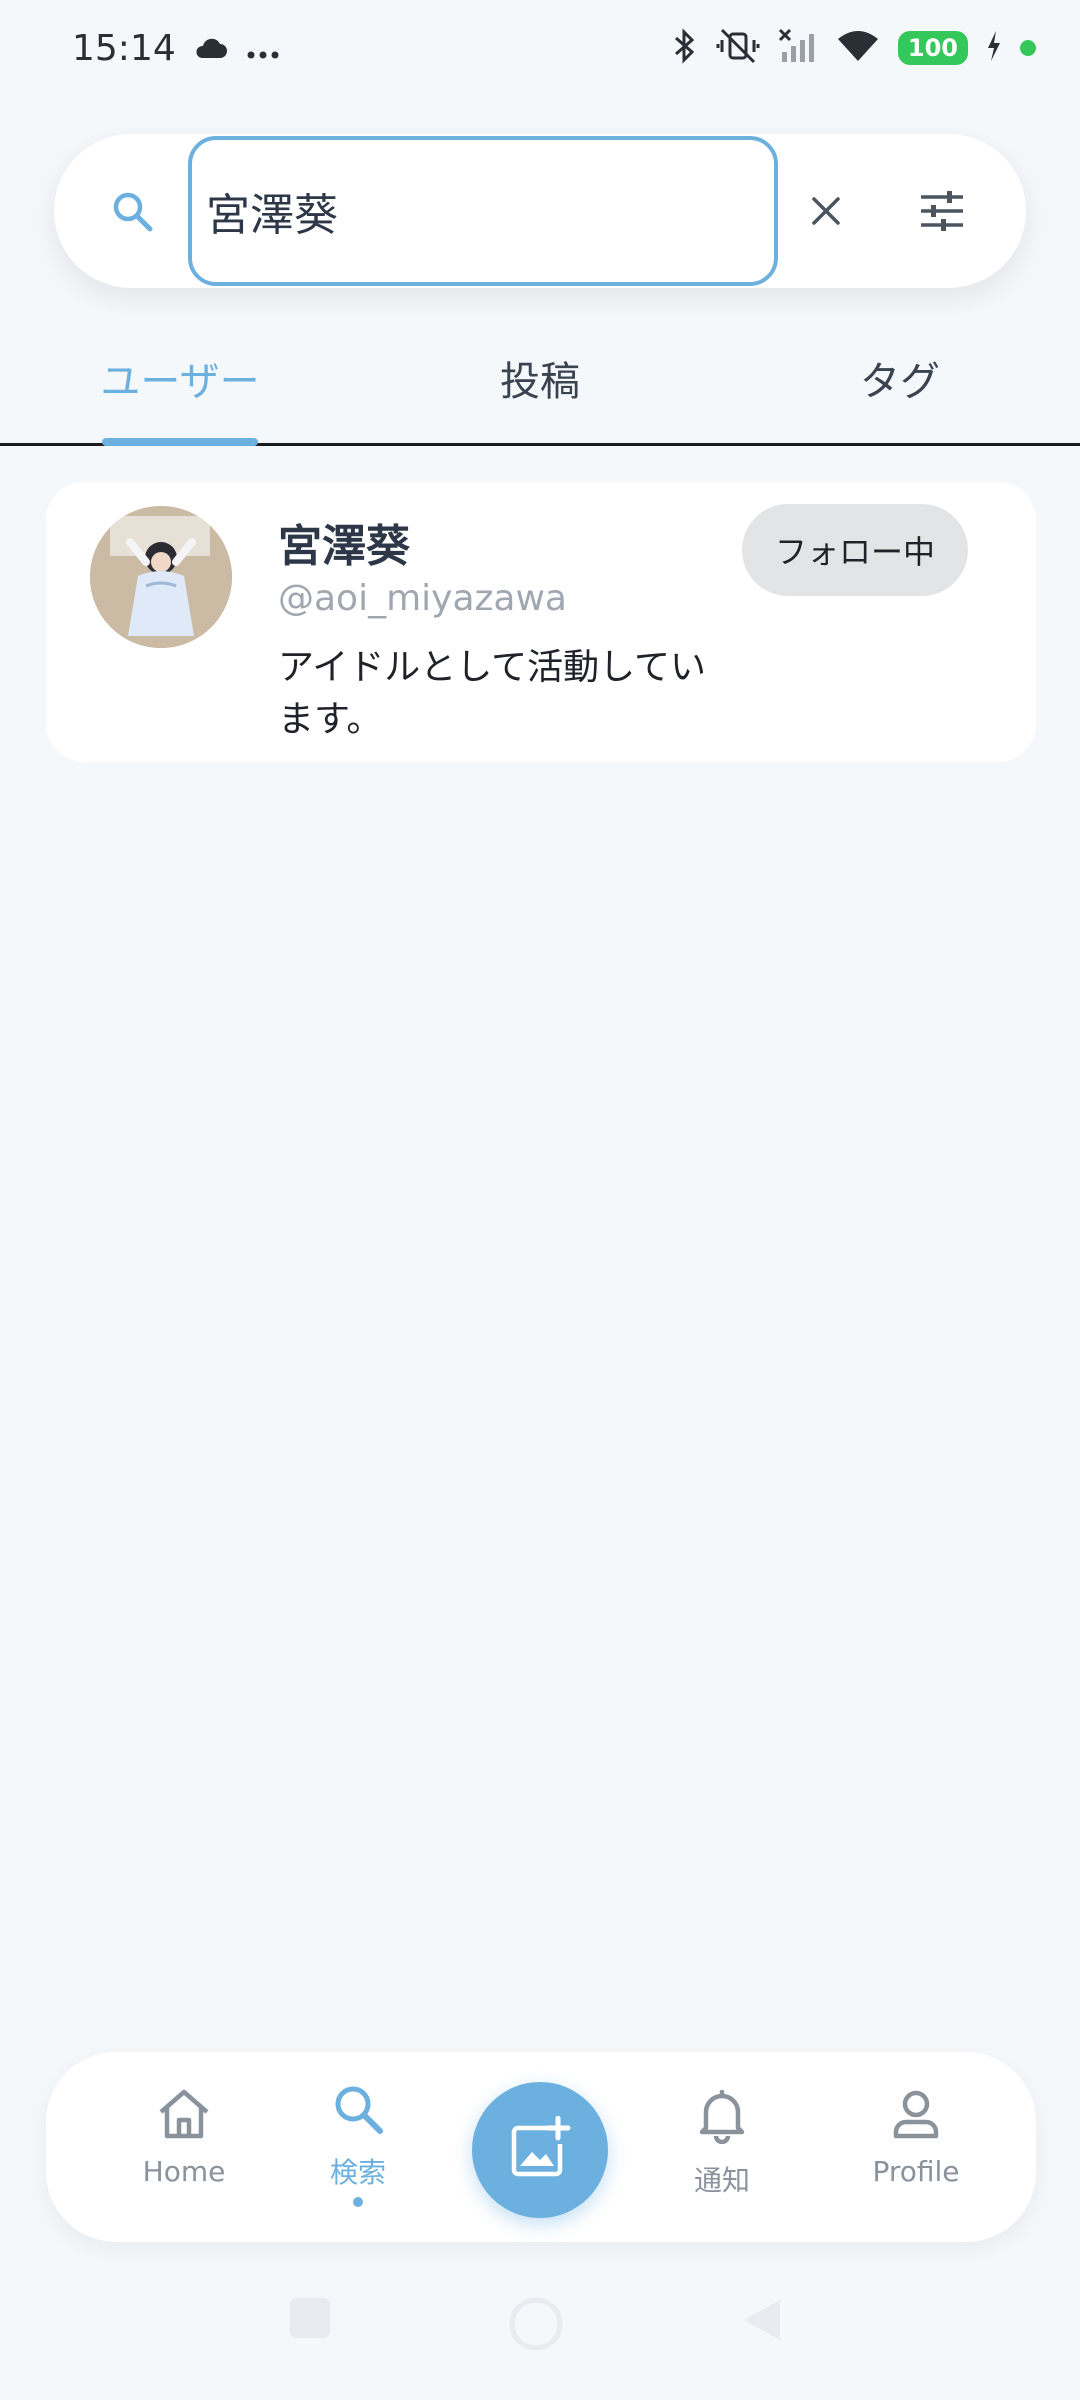  I want to click on nav-home-label: Home, so click(184, 2171).